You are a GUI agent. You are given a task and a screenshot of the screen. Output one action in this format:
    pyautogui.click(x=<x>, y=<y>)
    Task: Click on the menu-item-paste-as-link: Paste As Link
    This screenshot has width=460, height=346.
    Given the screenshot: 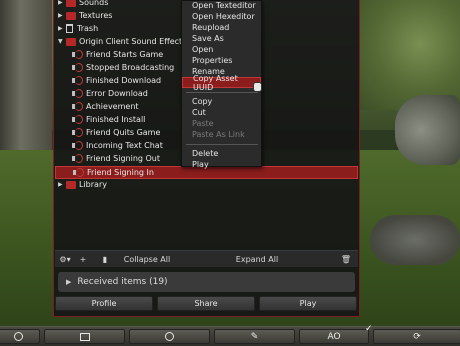 What is the action you would take?
    pyautogui.click(x=221, y=134)
    